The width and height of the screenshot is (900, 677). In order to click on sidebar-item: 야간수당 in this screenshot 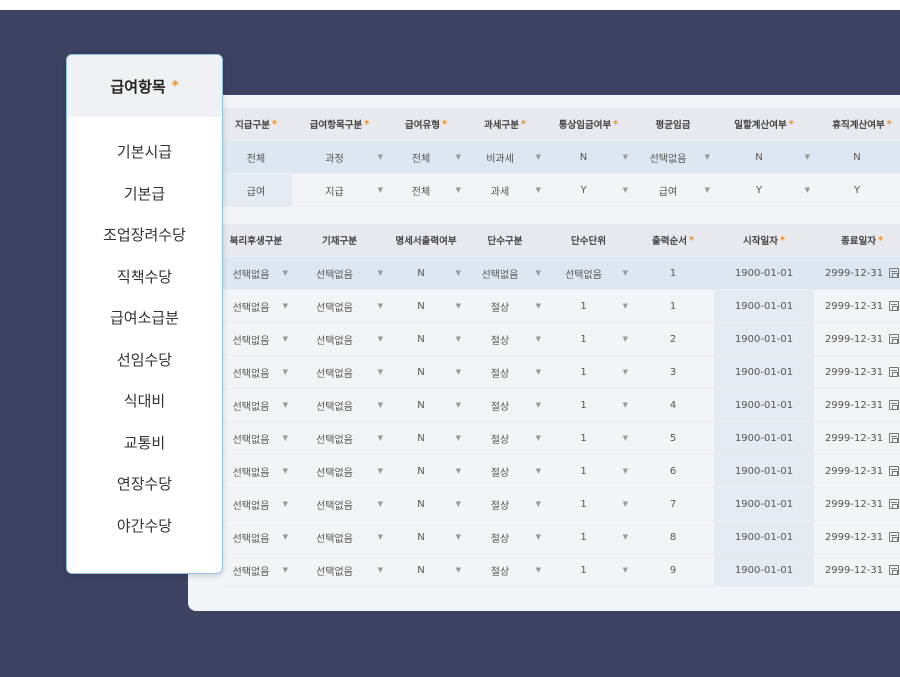, I will do `click(144, 526)`.